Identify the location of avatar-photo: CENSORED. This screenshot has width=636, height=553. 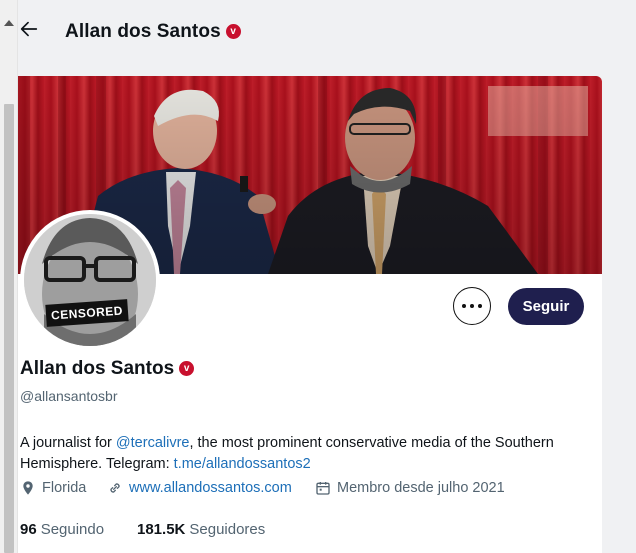
(90, 280).